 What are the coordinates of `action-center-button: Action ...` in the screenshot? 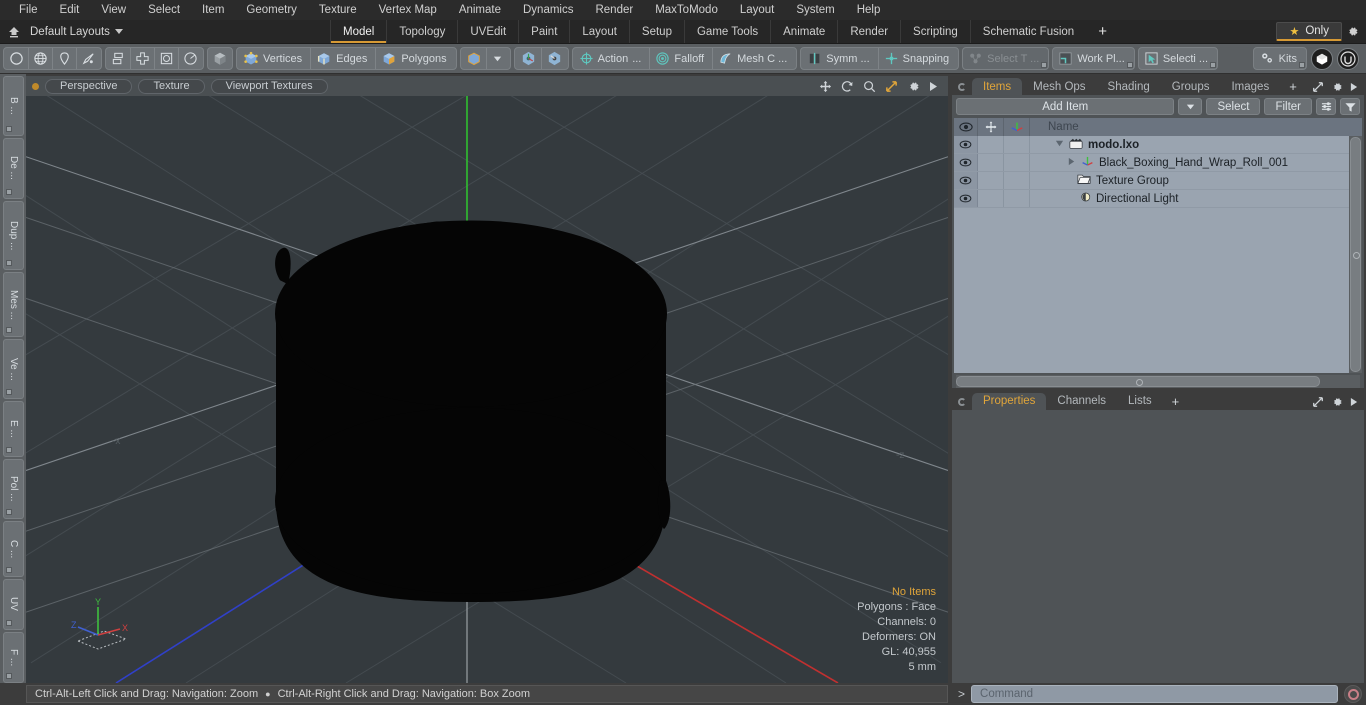 It's located at (612, 58).